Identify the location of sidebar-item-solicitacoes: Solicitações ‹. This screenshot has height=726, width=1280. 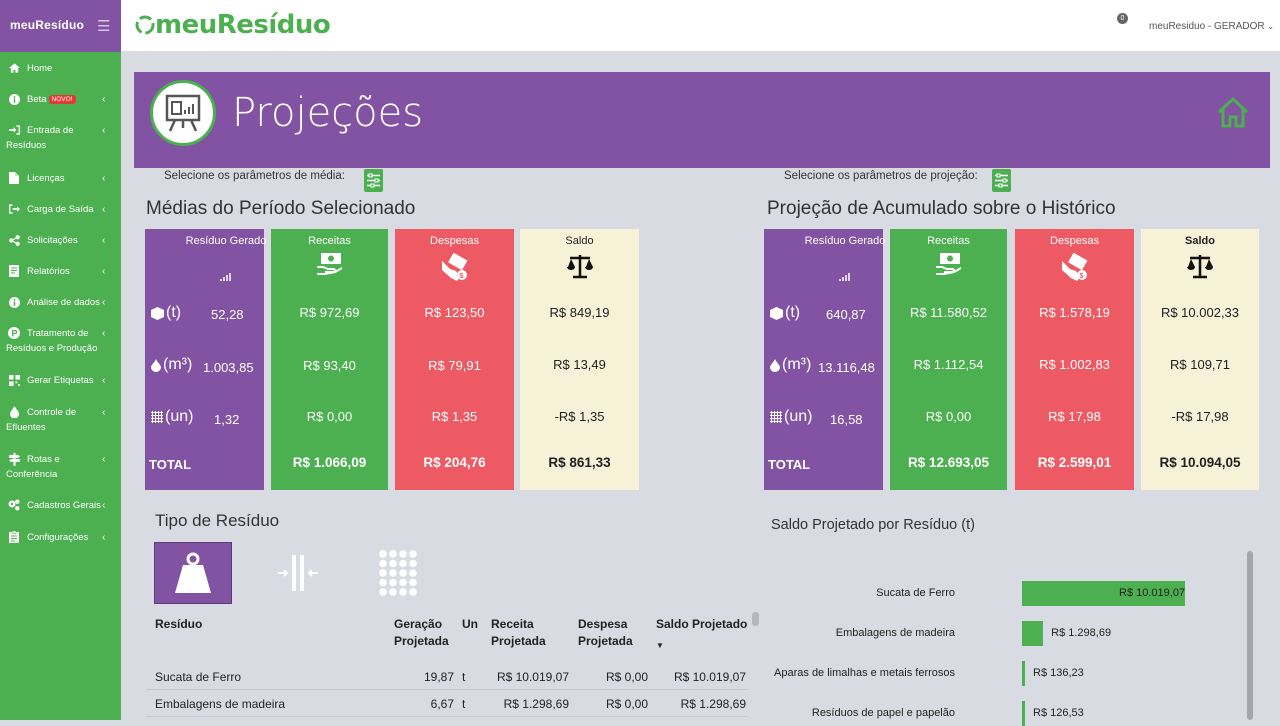
(60, 241).